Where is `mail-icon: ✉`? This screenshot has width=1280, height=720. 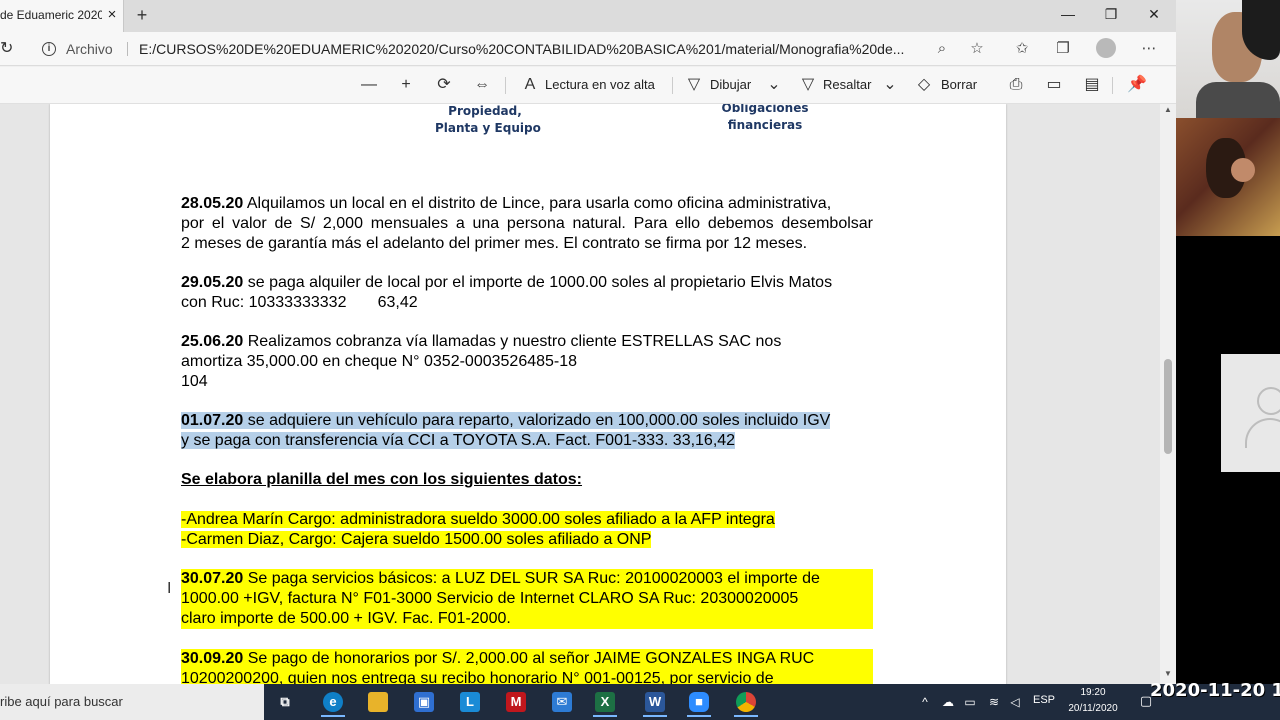
mail-icon: ✉ is located at coordinates (562, 702).